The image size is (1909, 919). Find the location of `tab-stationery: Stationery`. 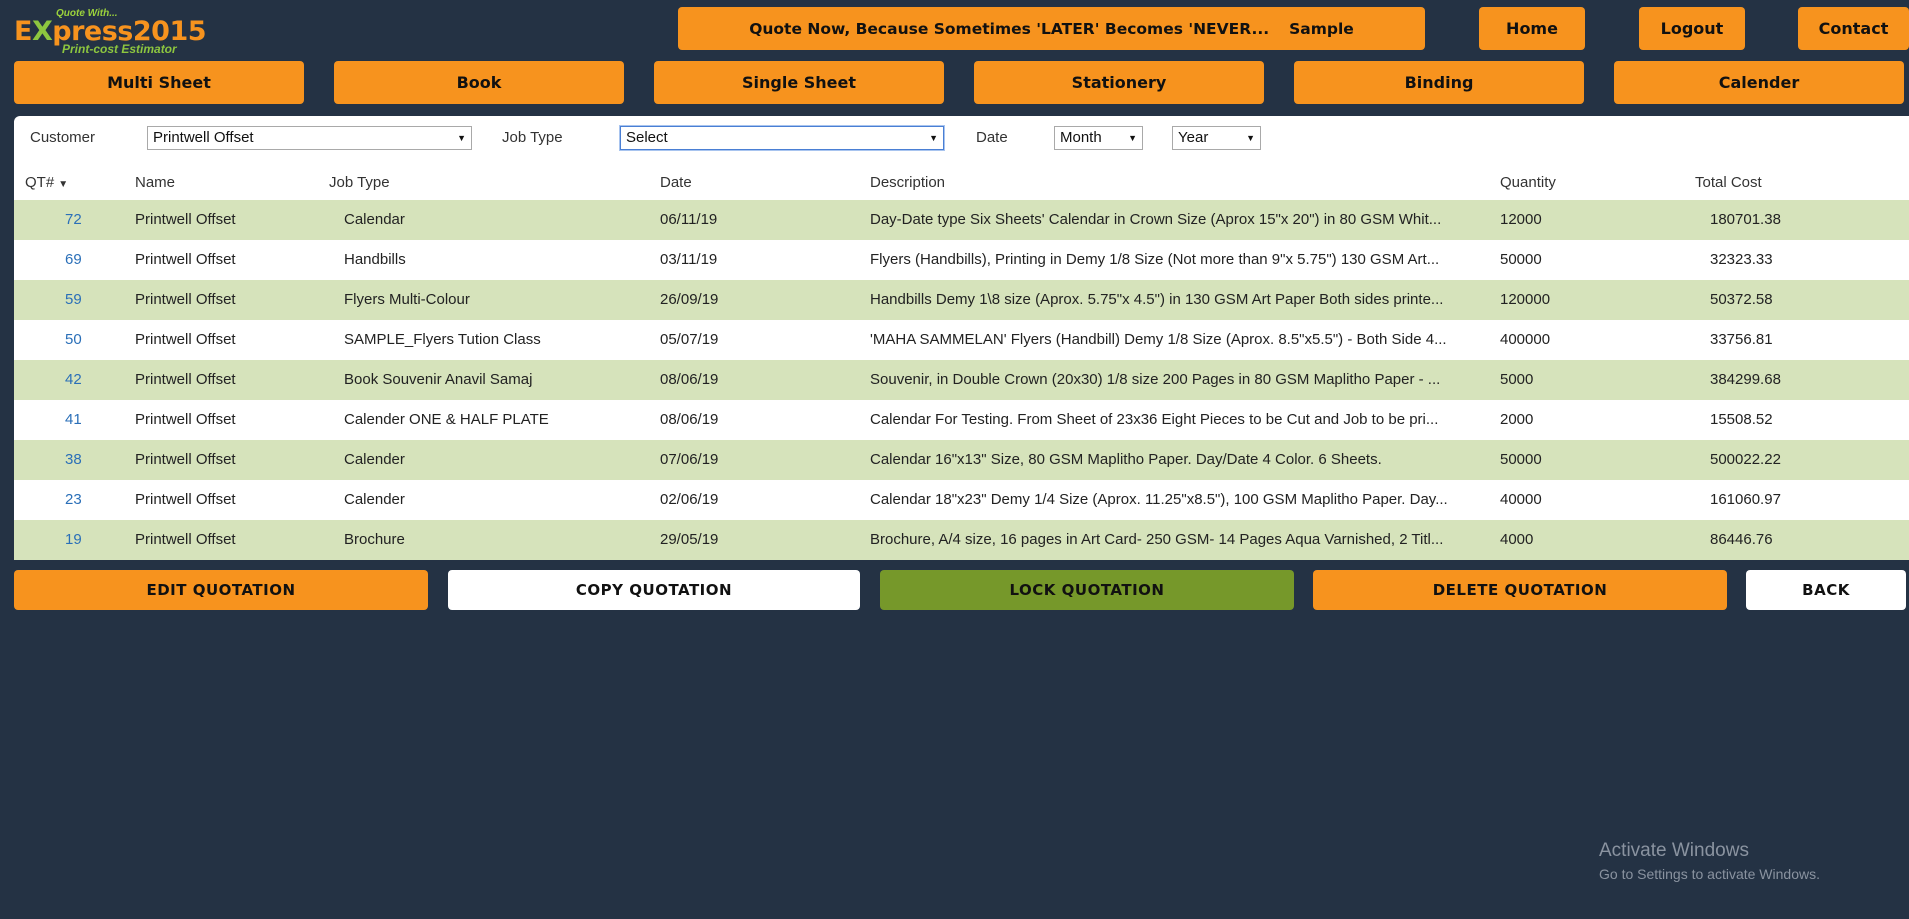

tab-stationery: Stationery is located at coordinates (1119, 82).